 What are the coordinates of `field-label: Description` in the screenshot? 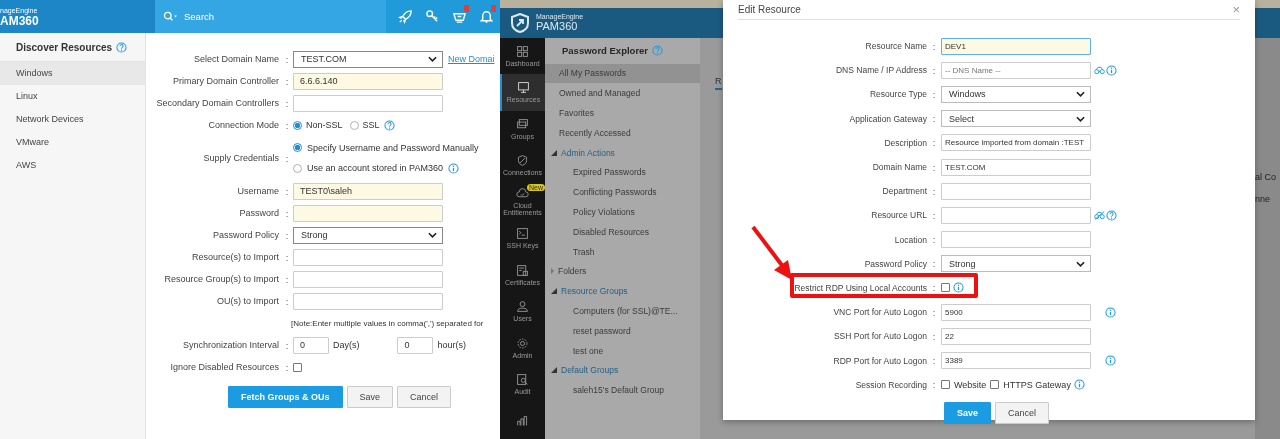 It's located at (905, 142).